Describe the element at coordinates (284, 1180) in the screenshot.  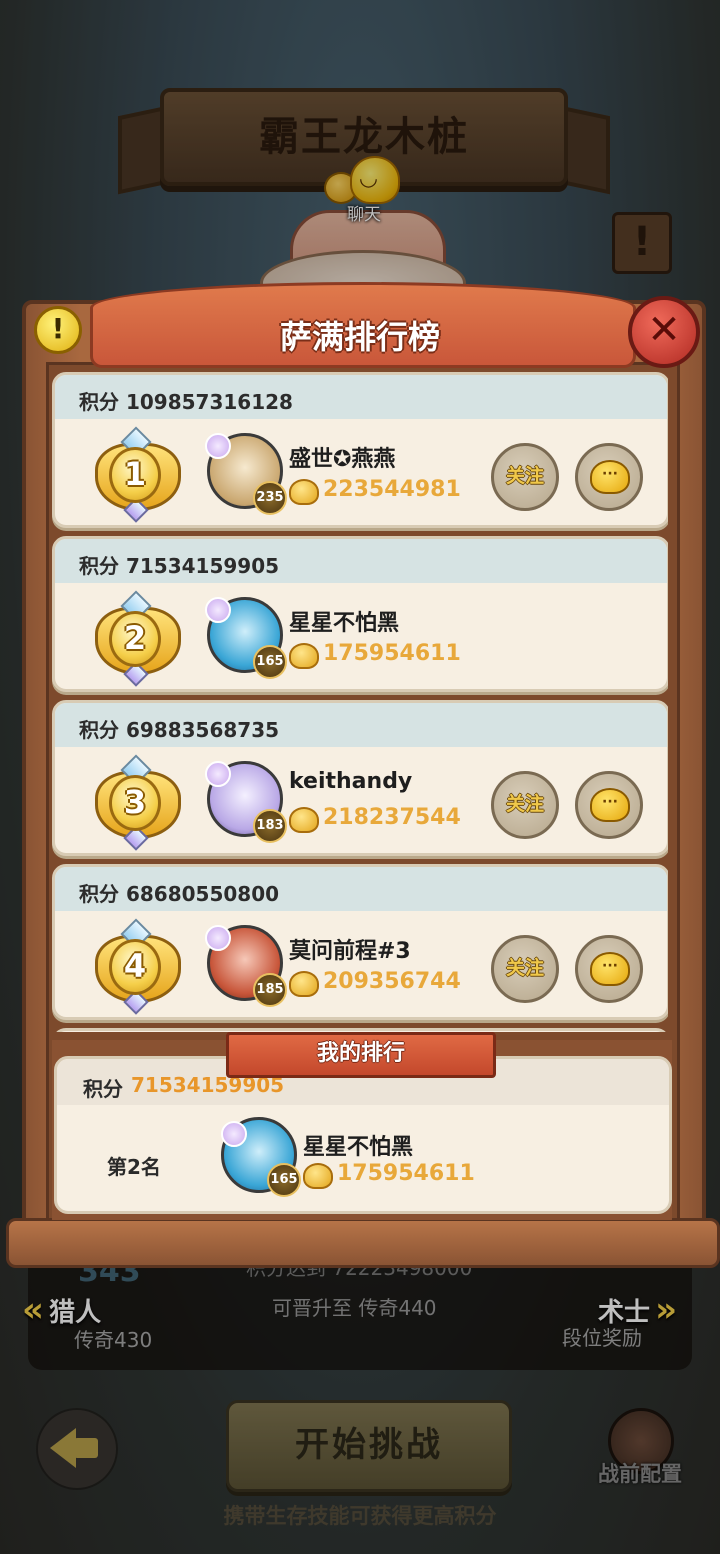
I see `my-level-badge: 165` at that location.